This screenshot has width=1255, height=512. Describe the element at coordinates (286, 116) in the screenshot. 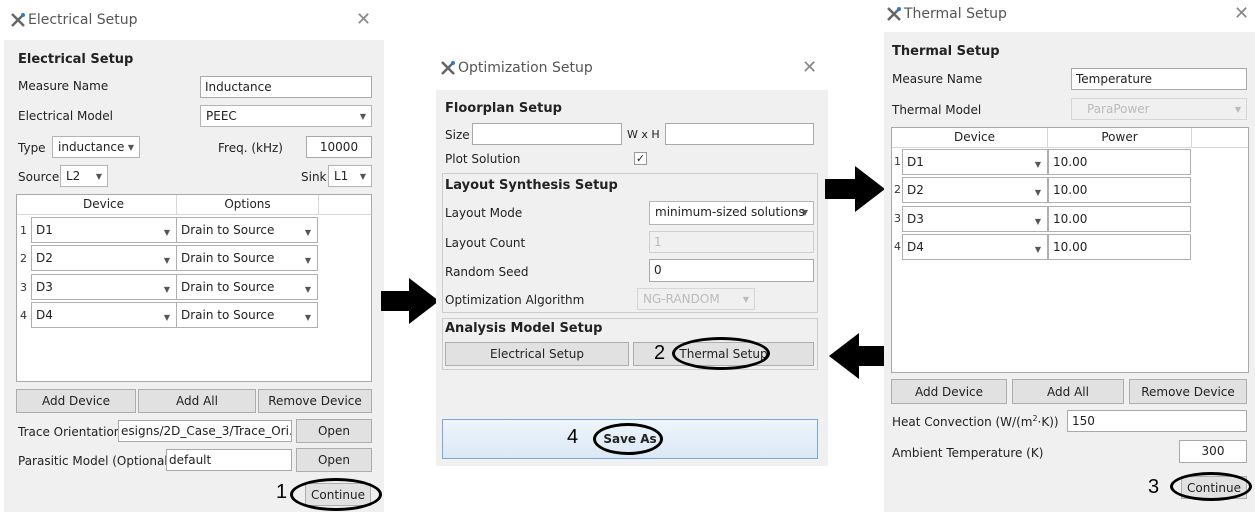

I see `electrical-model-select: PEEC ▼` at that location.